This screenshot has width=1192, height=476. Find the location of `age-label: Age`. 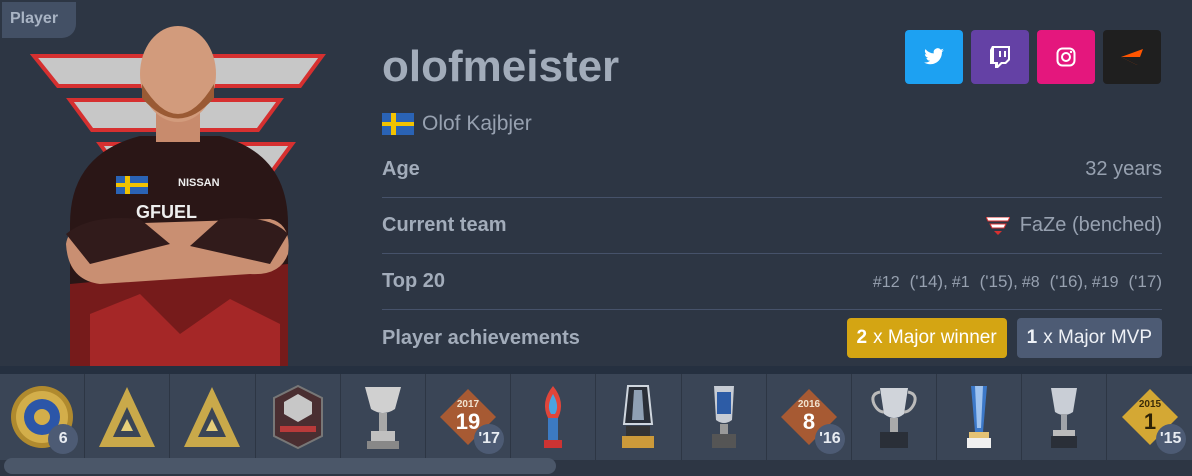

age-label: Age is located at coordinates (401, 169).